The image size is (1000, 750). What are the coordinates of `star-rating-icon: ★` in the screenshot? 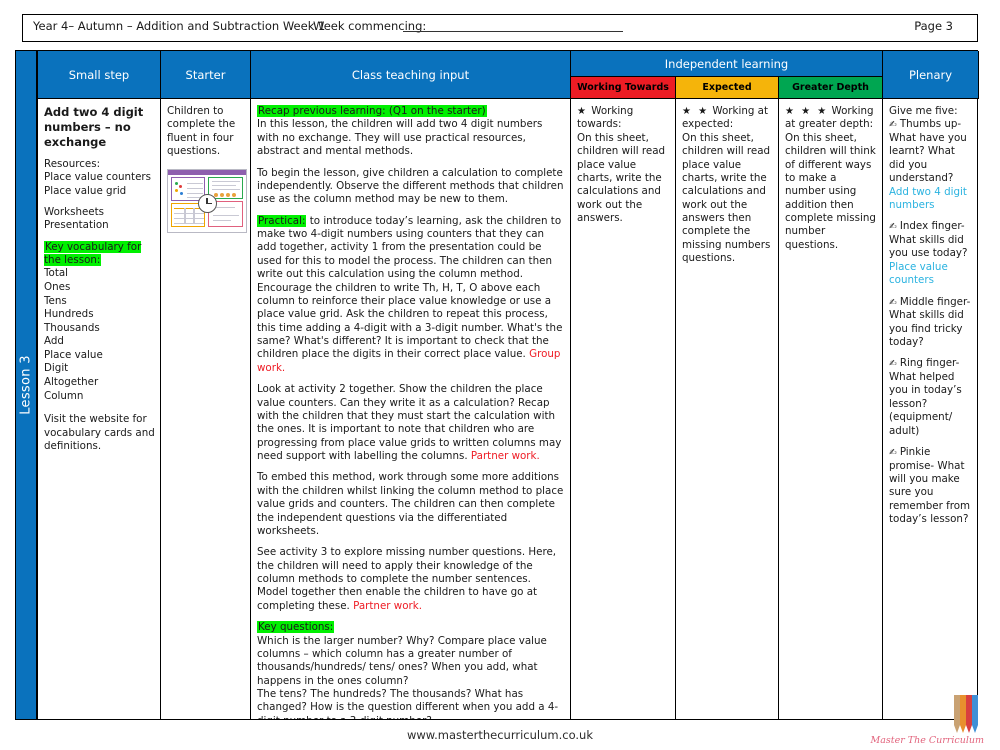 It's located at (582, 111).